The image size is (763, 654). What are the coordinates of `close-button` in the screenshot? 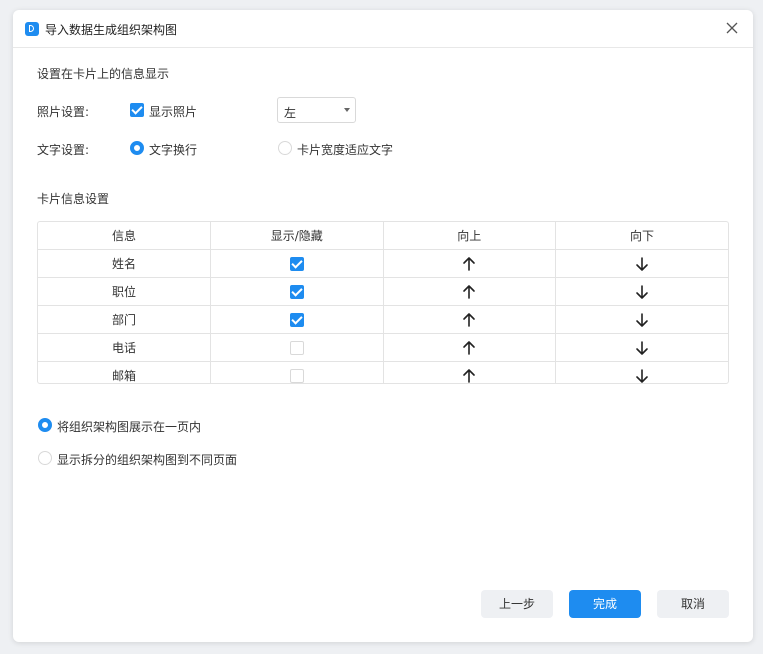 It's located at (732, 28).